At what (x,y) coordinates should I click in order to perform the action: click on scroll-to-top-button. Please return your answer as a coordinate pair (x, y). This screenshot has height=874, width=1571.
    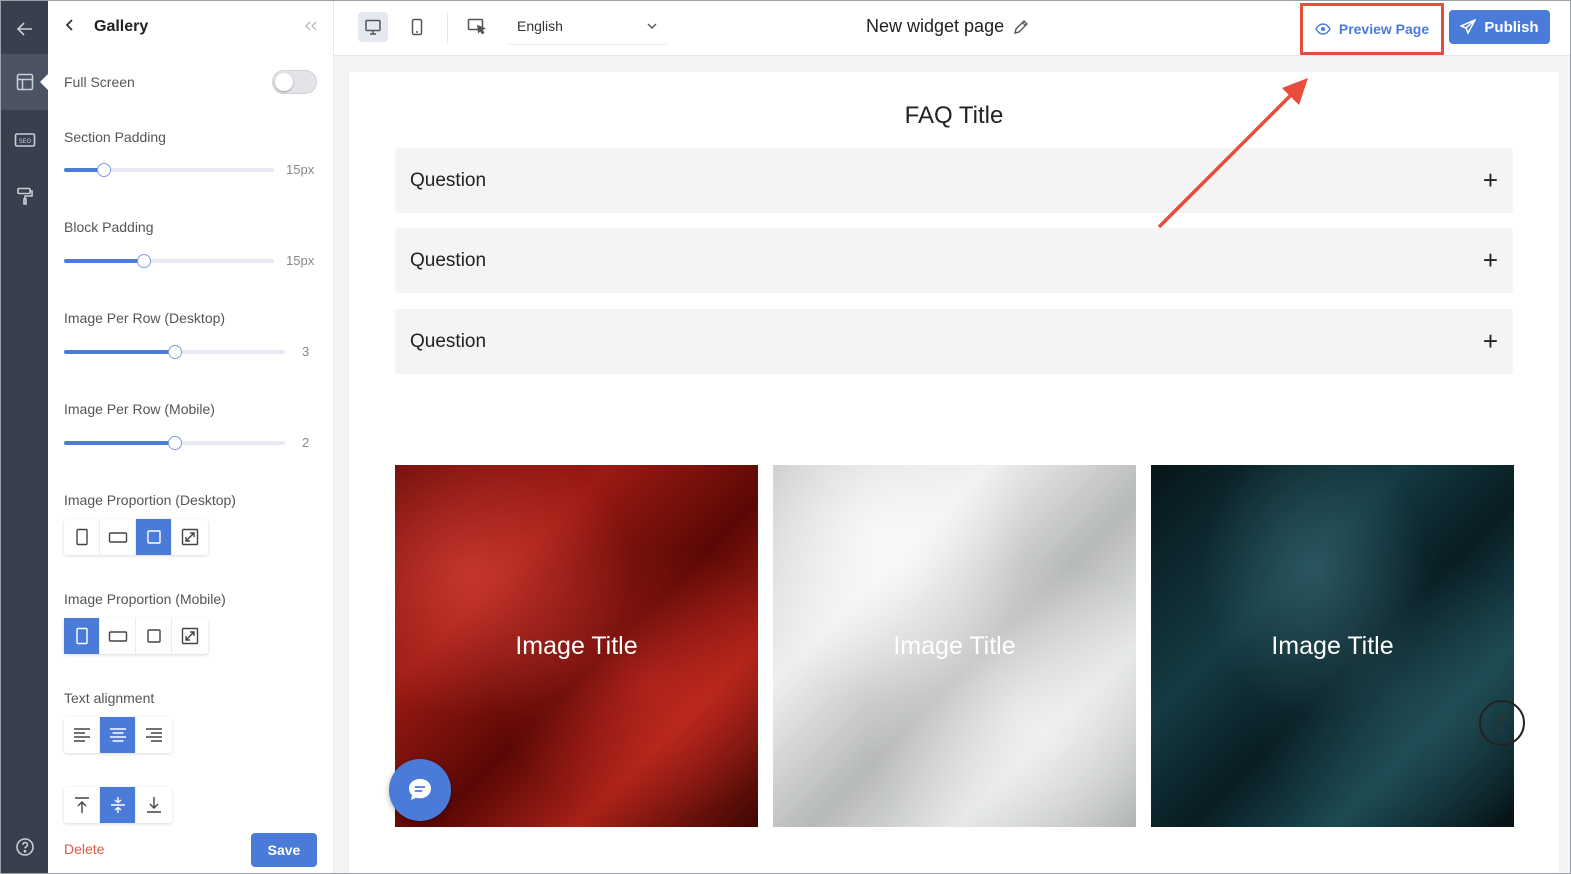
    Looking at the image, I should click on (1502, 723).